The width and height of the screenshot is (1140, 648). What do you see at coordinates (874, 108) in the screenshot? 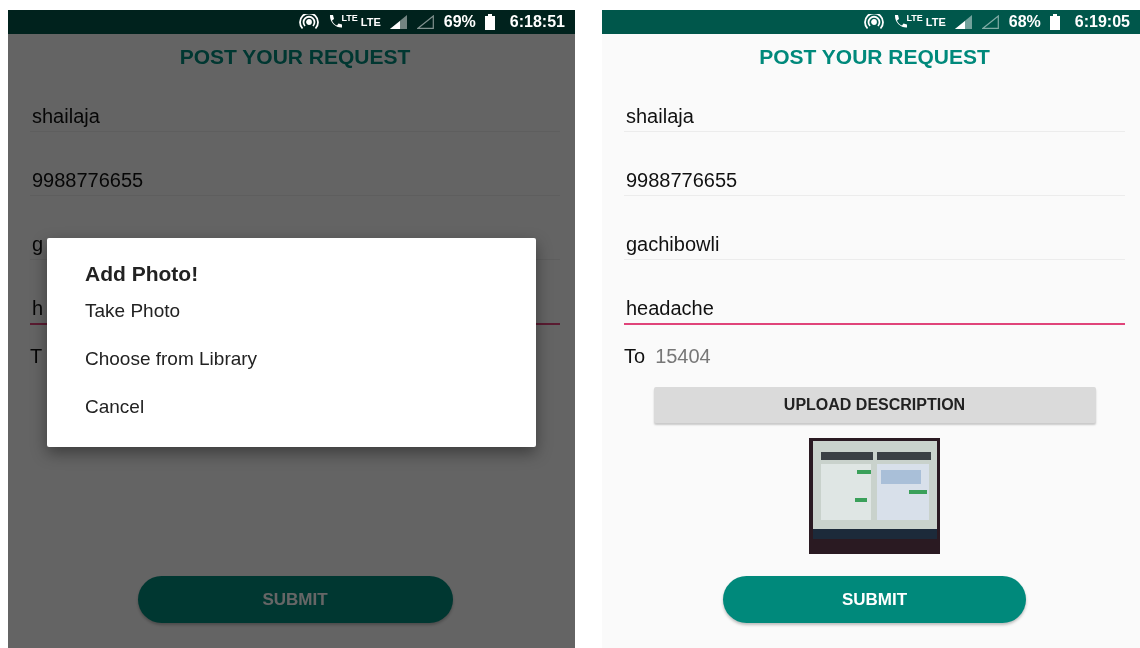
I see `text-field: shailaja` at bounding box center [874, 108].